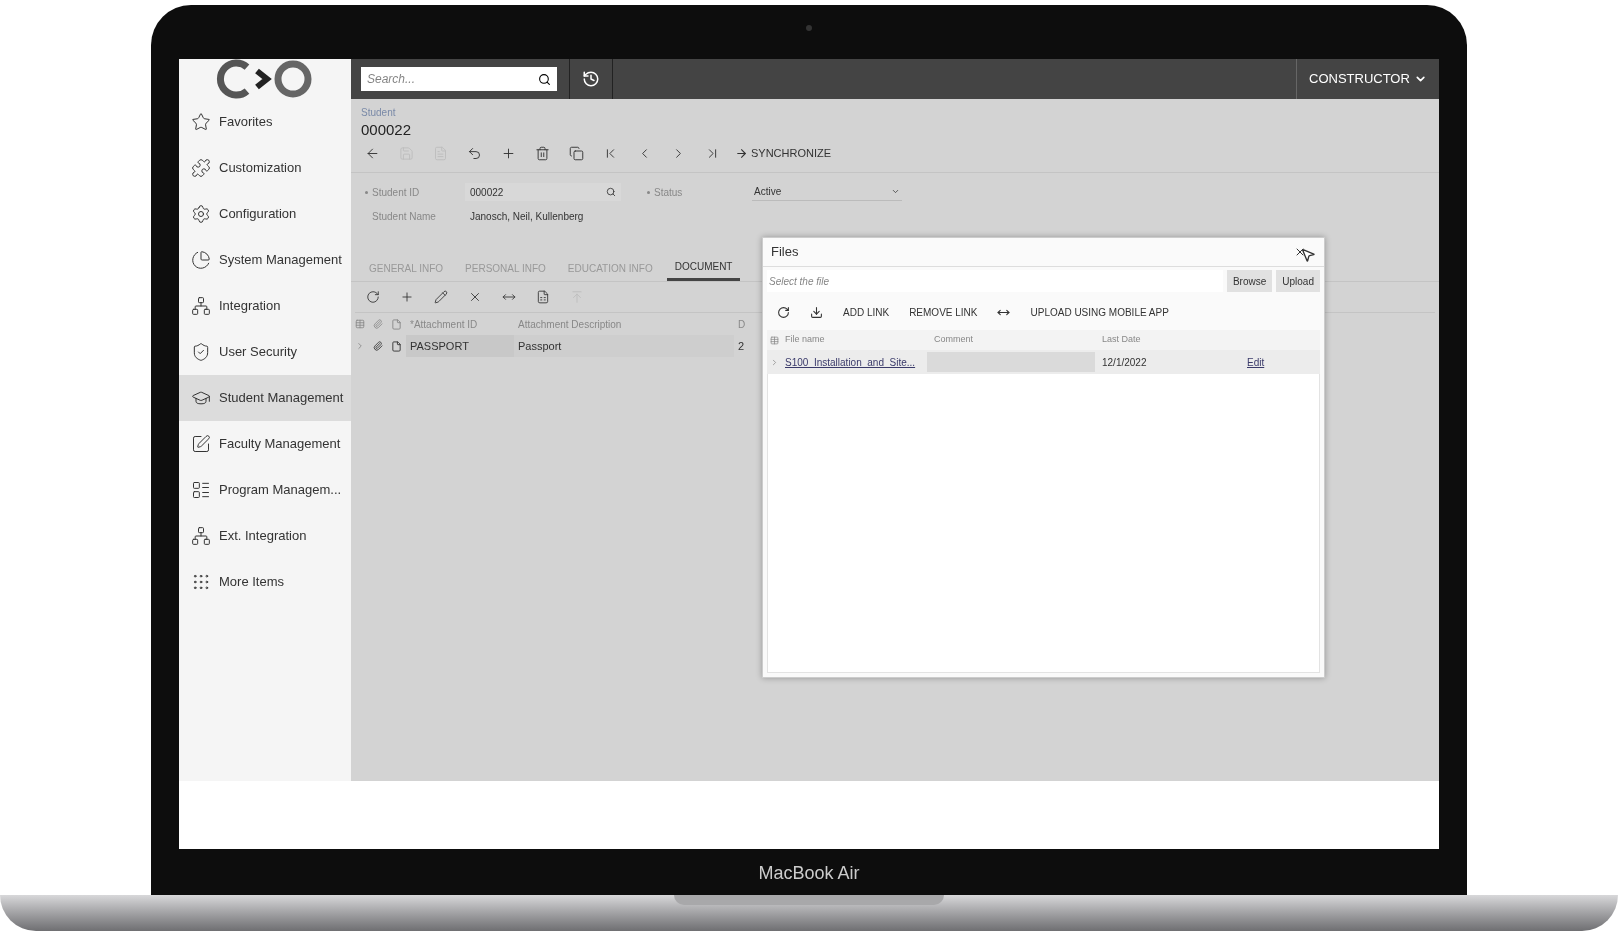 The image size is (1618, 937). I want to click on record-title: 000022, so click(387, 130).